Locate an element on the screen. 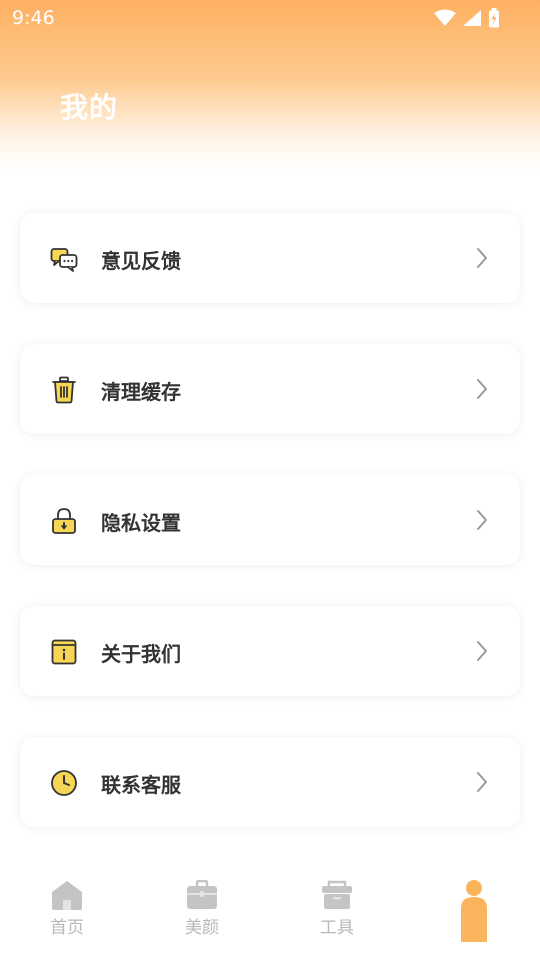 This screenshot has height=960, width=540. clock-icon is located at coordinates (64, 783).